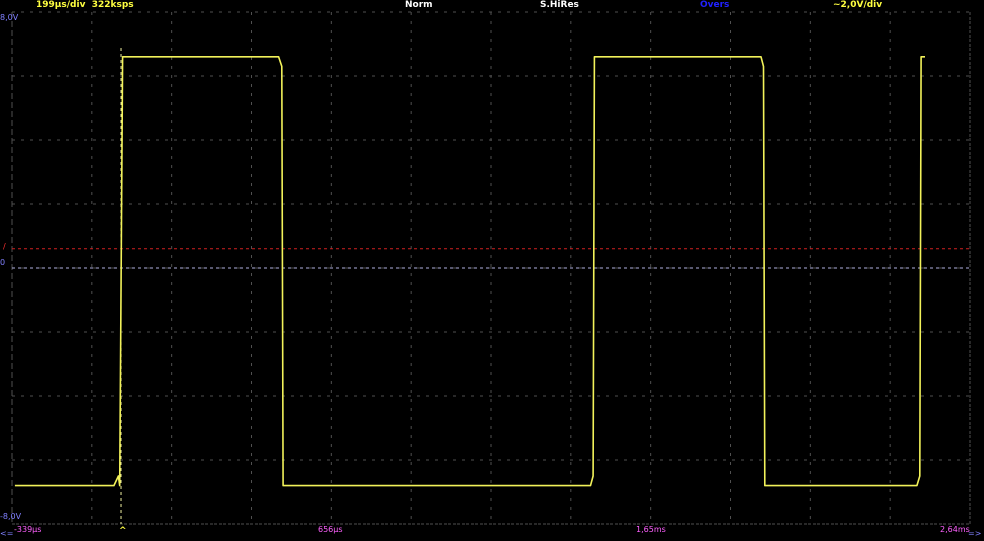  Describe the element at coordinates (651, 529) in the screenshot. I see `time-label-2: 1,65ms` at that location.